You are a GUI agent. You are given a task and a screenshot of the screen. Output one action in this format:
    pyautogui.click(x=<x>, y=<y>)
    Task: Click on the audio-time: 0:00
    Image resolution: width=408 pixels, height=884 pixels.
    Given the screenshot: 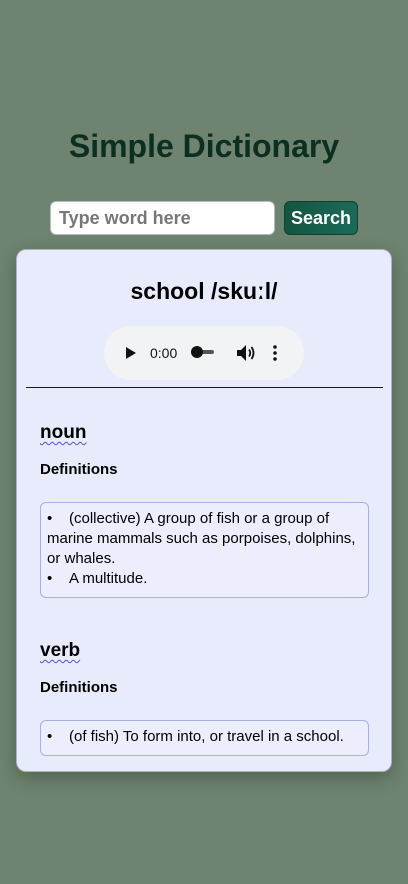 What is the action you would take?
    pyautogui.click(x=164, y=353)
    